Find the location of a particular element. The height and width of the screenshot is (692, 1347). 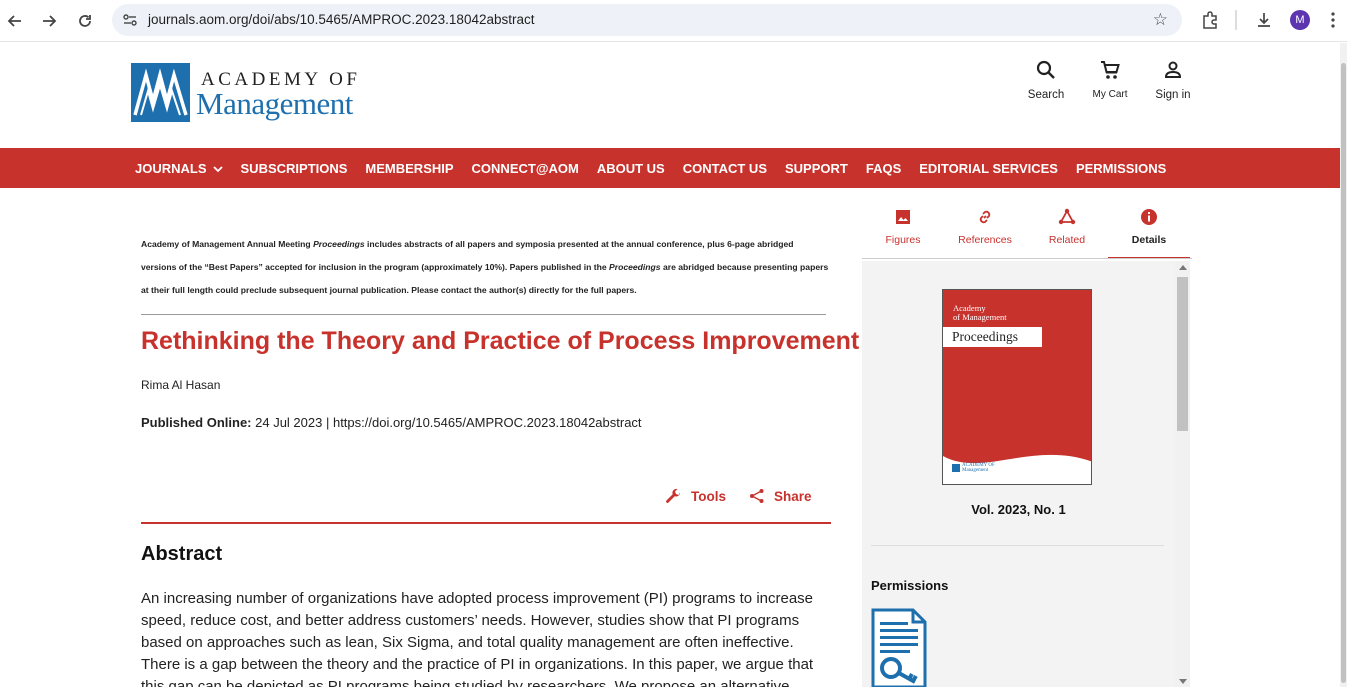

nav-journals: JOURNALS is located at coordinates (179, 168).